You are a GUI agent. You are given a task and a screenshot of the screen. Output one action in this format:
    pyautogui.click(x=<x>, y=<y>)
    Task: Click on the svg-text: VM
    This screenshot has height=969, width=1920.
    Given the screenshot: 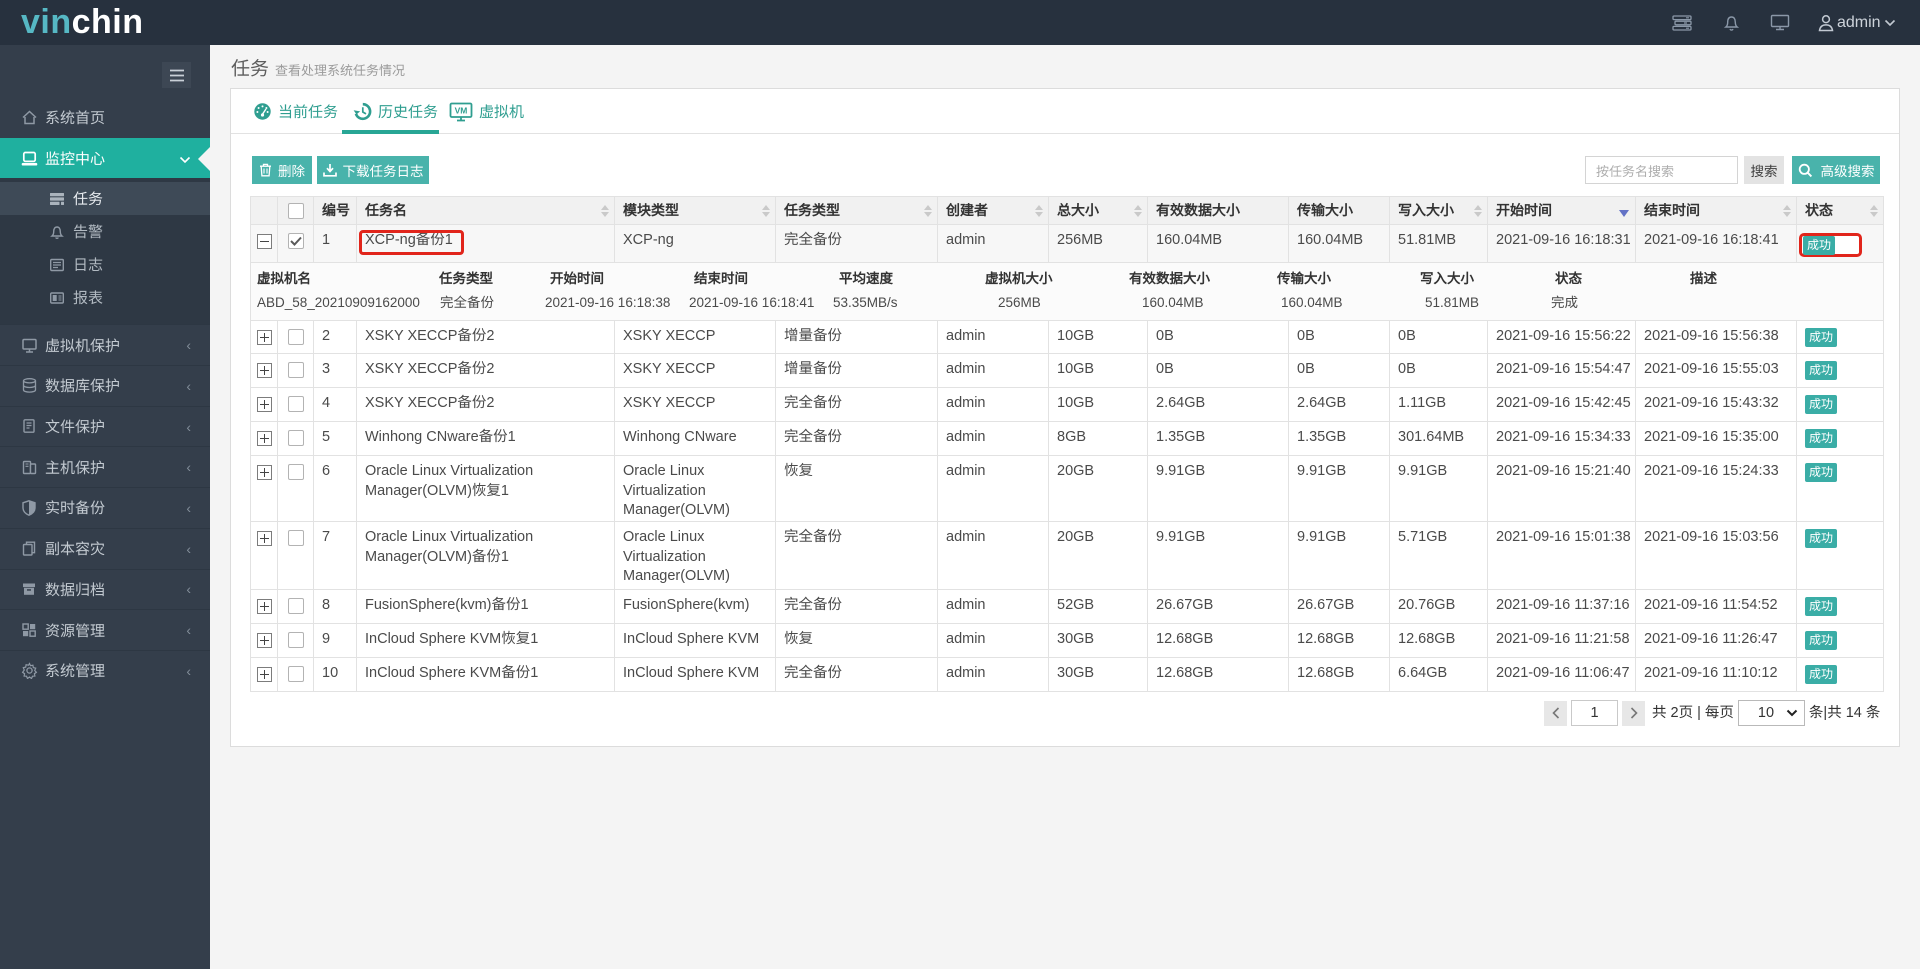 What is the action you would take?
    pyautogui.click(x=461, y=110)
    